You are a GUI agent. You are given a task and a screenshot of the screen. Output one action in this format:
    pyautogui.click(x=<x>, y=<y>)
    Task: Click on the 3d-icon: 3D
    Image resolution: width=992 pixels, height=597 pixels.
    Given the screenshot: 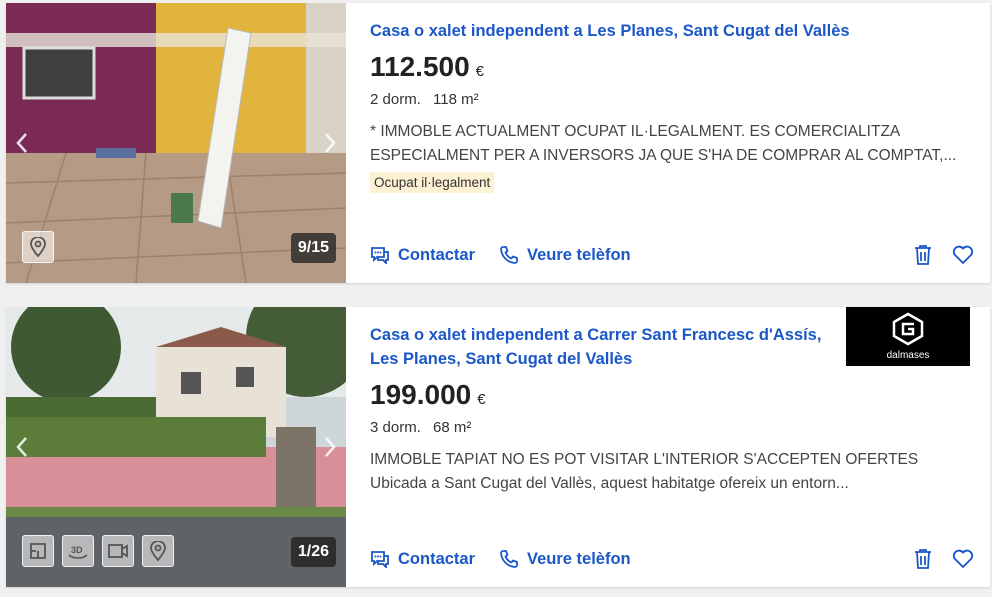 What is the action you would take?
    pyautogui.click(x=78, y=552)
    